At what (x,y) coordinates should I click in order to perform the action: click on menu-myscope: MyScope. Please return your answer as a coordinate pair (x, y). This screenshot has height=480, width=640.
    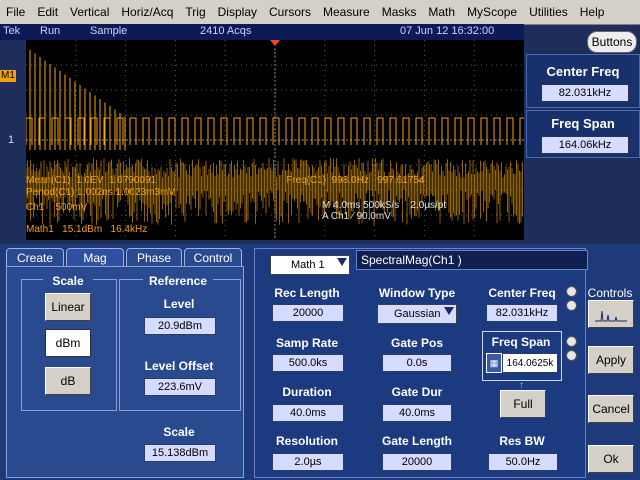
    Looking at the image, I should click on (492, 12).